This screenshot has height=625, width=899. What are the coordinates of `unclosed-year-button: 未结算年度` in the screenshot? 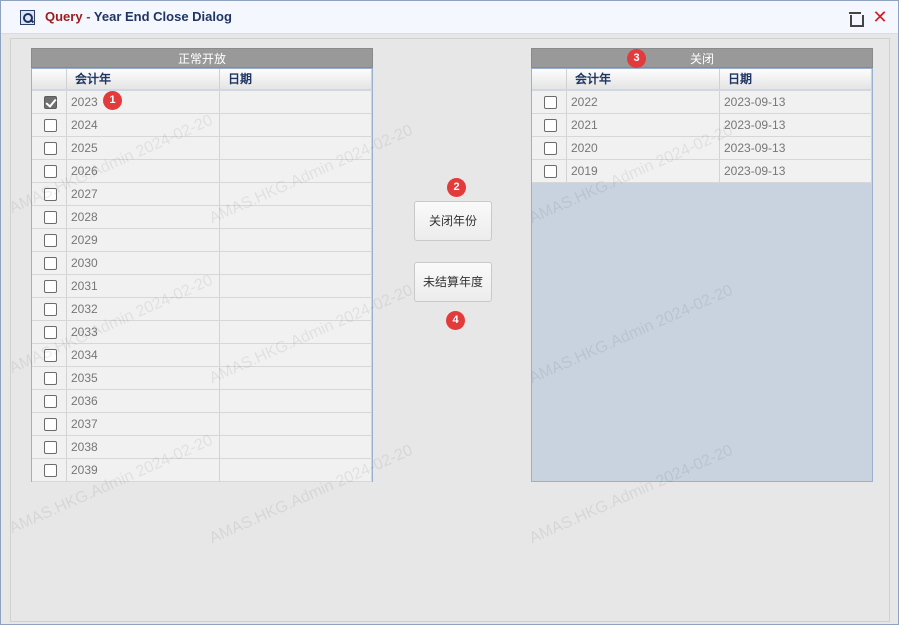 It's located at (453, 282).